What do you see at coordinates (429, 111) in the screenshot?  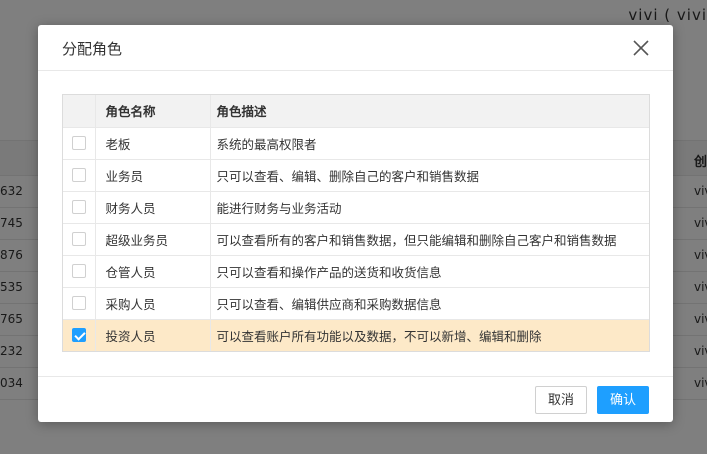 I see `header-role-desc: 角色描述` at bounding box center [429, 111].